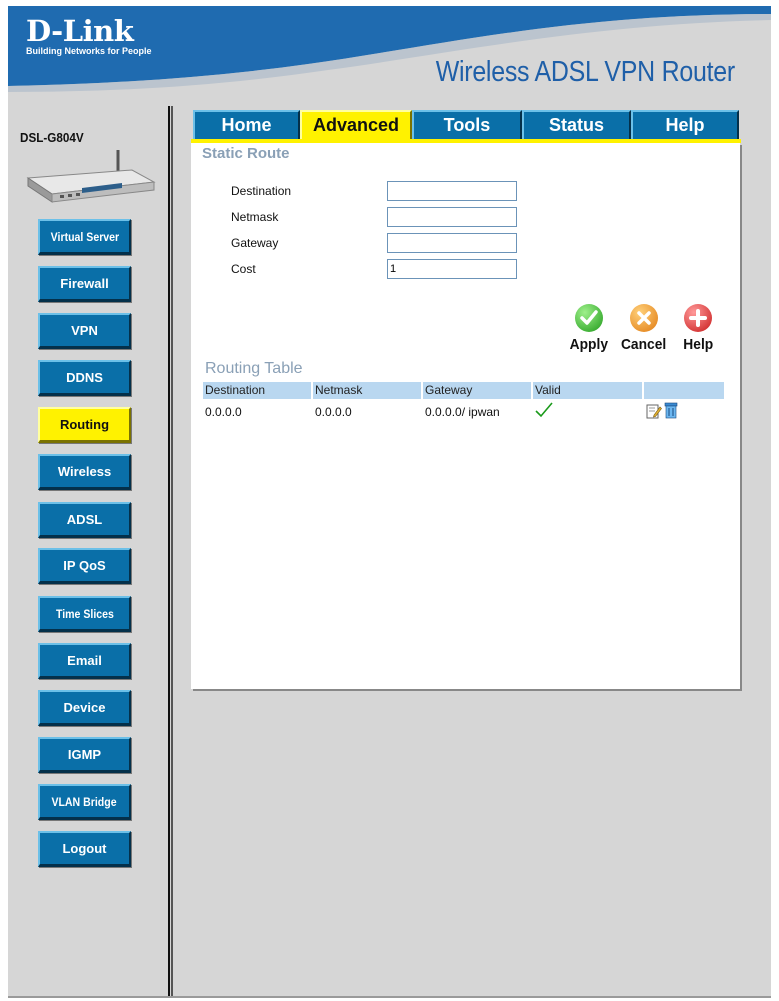  I want to click on sidebar-item-label: DDNS, so click(84, 377).